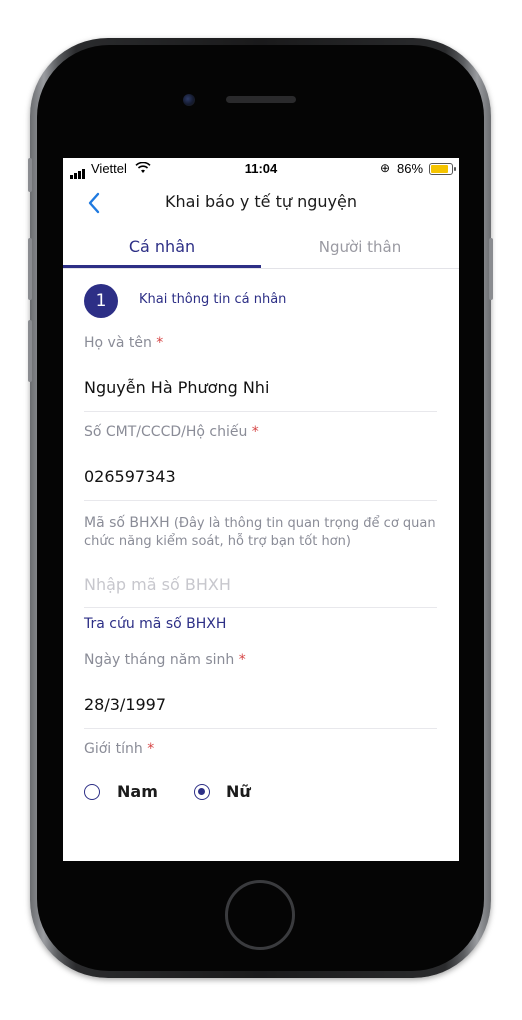  Describe the element at coordinates (176, 387) in the screenshot. I see `full-name-field: Nguyễn Hà Phương Nhi` at that location.